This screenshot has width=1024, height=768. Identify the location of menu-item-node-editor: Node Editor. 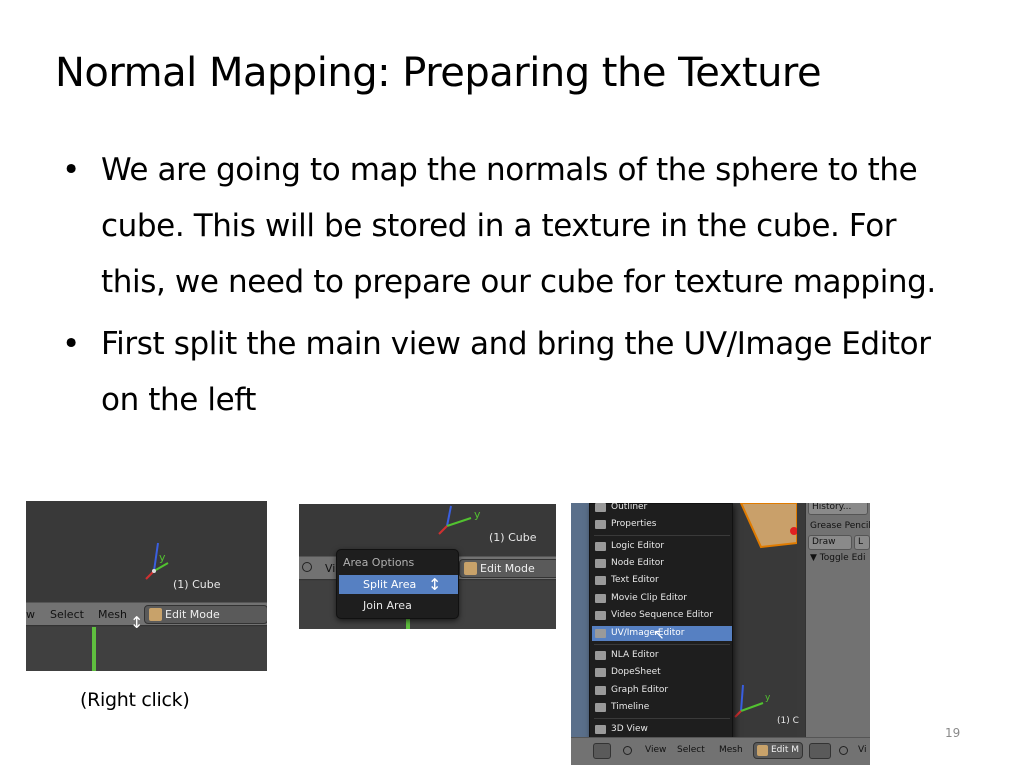
(662, 563).